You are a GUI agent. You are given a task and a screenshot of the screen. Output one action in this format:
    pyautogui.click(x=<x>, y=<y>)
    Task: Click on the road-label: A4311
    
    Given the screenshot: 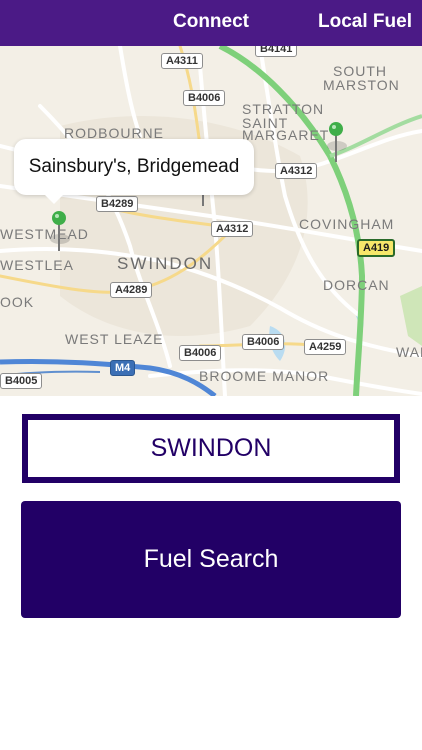 What is the action you would take?
    pyautogui.click(x=182, y=61)
    